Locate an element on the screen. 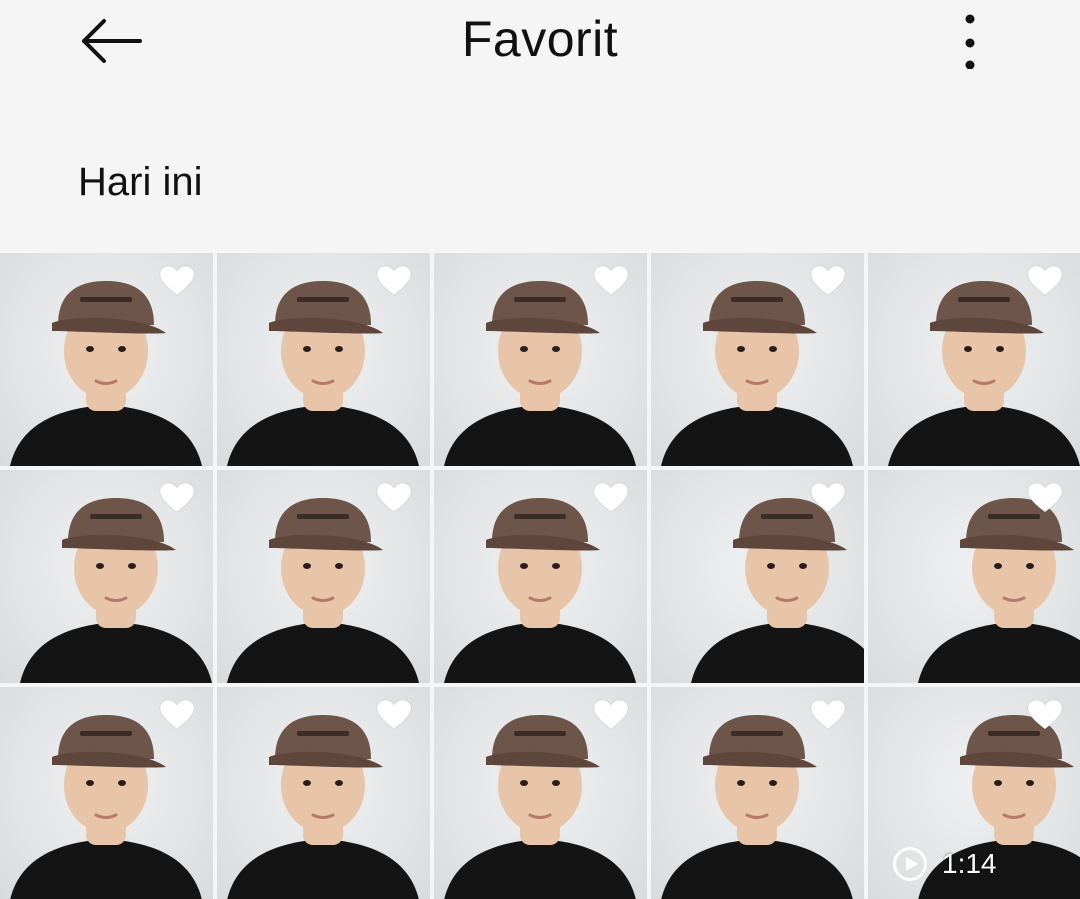 This screenshot has width=1080, height=899. more-options-button is located at coordinates (970, 39).